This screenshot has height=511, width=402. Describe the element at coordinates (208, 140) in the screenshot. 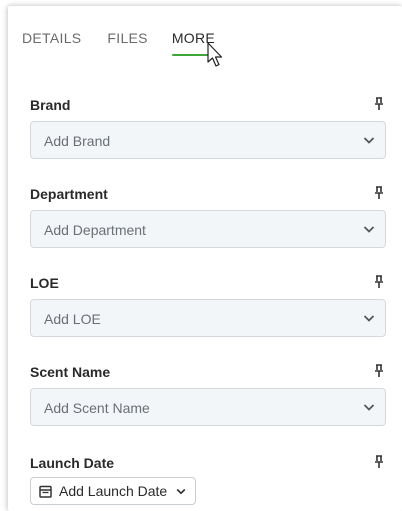

I see `brand-select: Add Brand` at that location.